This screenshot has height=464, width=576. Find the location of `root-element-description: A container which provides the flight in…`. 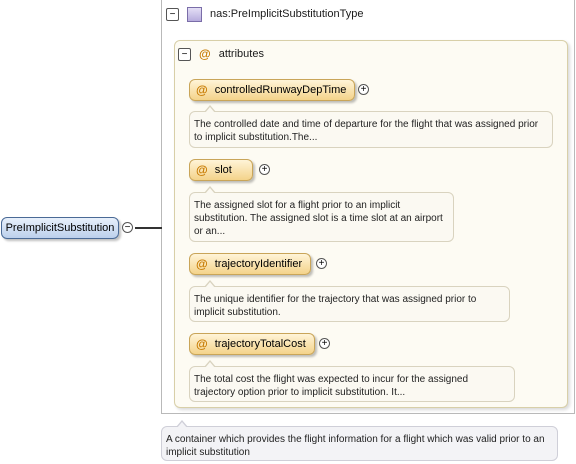

root-element-description: A container which provides the flight in… is located at coordinates (359, 440).